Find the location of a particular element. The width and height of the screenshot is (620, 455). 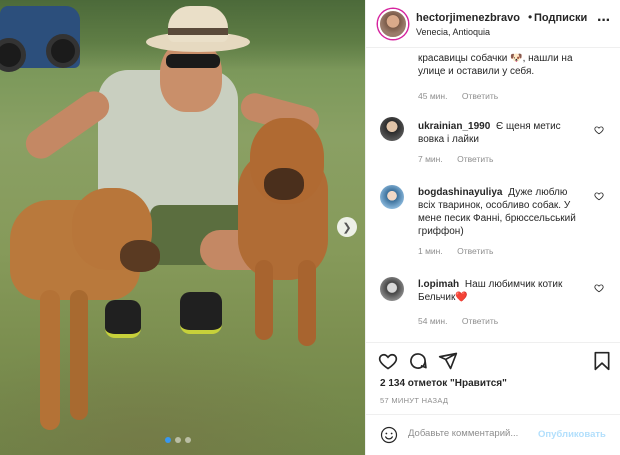

add-comment-bar: Опубликовать is located at coordinates (493, 434).